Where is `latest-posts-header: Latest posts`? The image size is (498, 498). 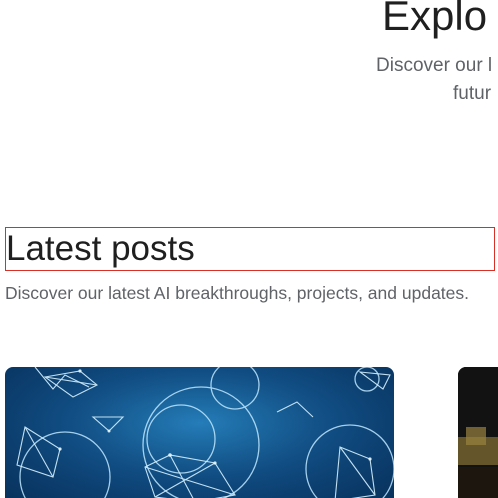 latest-posts-header: Latest posts is located at coordinates (250, 249).